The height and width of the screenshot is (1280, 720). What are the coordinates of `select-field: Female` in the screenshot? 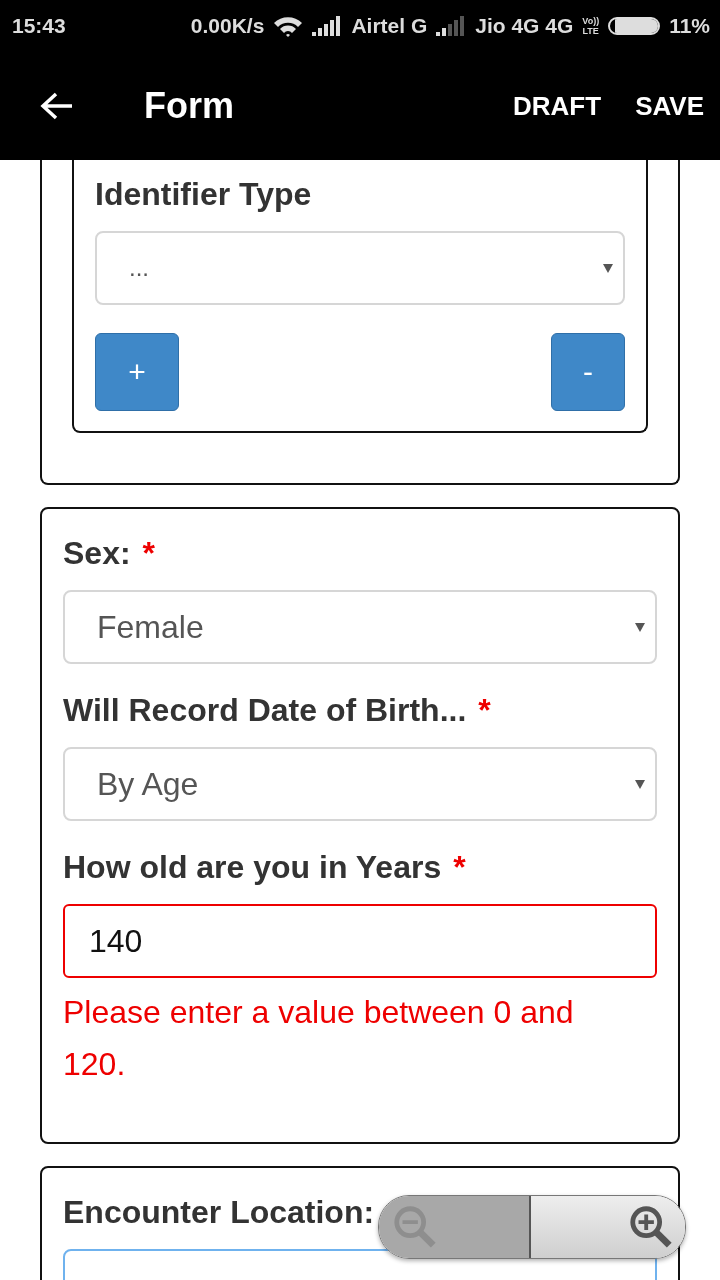 It's located at (360, 627).